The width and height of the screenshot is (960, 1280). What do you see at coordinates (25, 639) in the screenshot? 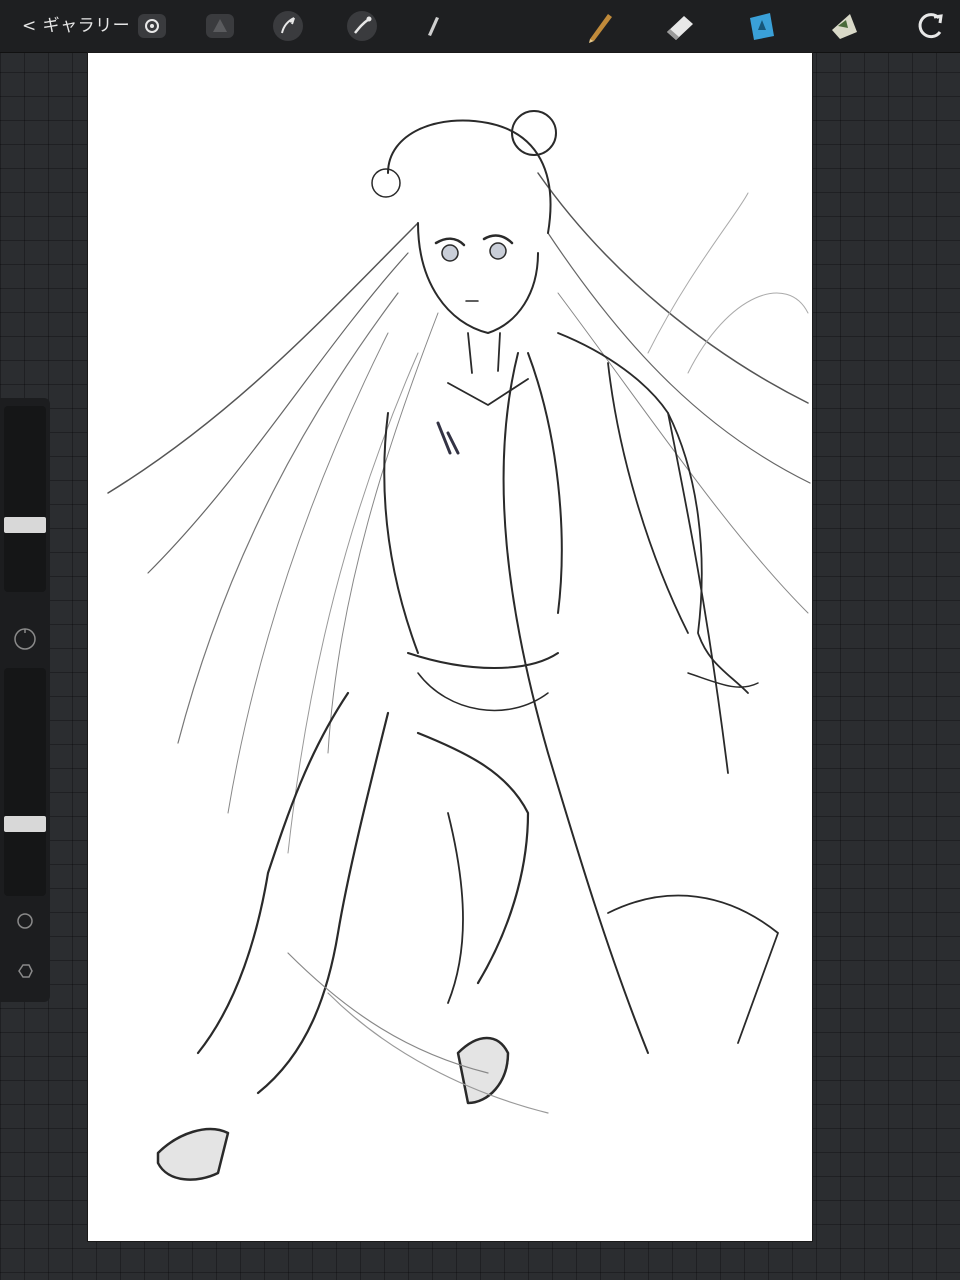
I see `modify-button` at bounding box center [25, 639].